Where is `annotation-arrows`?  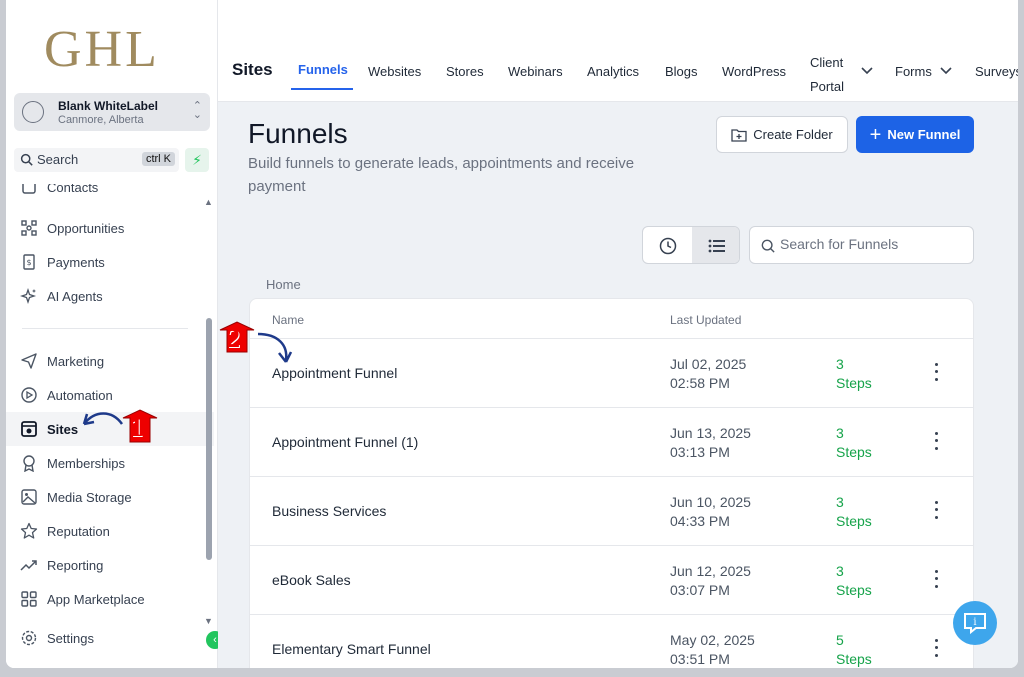
annotation-arrows is located at coordinates (187, 382).